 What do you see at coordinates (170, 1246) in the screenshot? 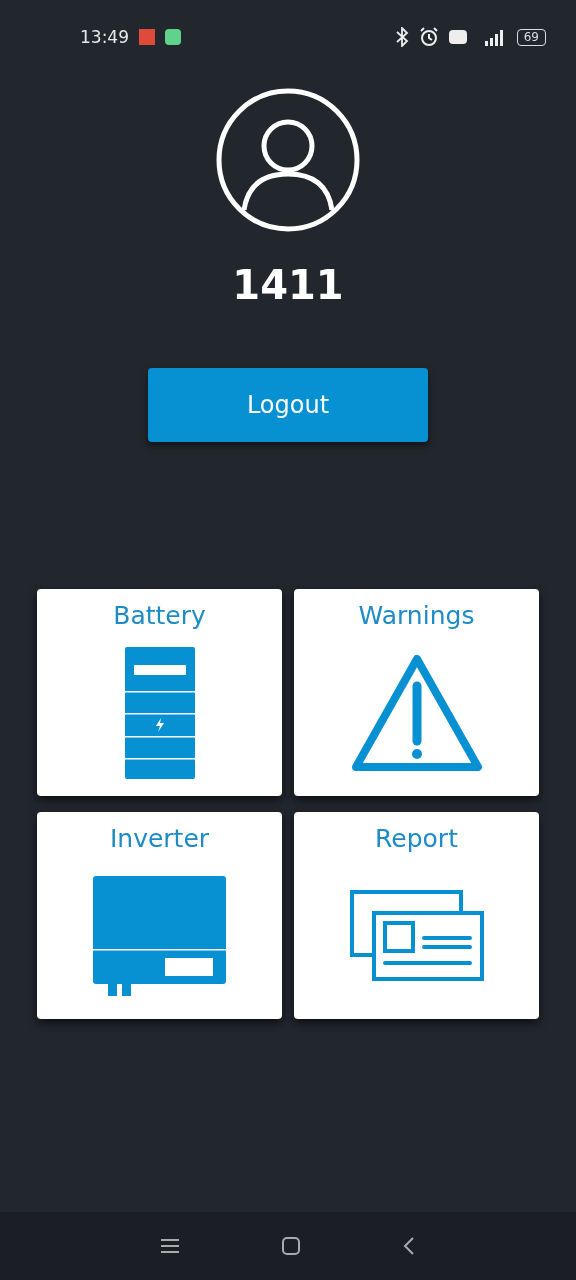
I see `menu-icon` at bounding box center [170, 1246].